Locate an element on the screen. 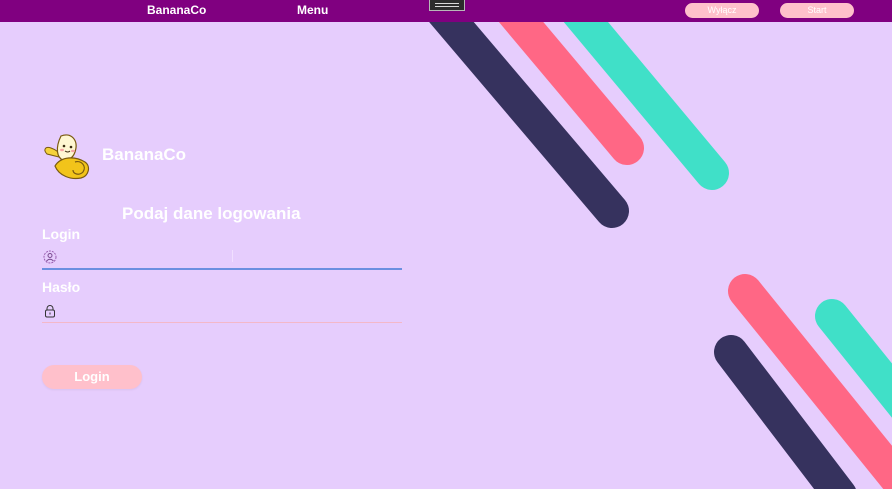 The image size is (892, 489). topbar-menu: Menu is located at coordinates (312, 10).